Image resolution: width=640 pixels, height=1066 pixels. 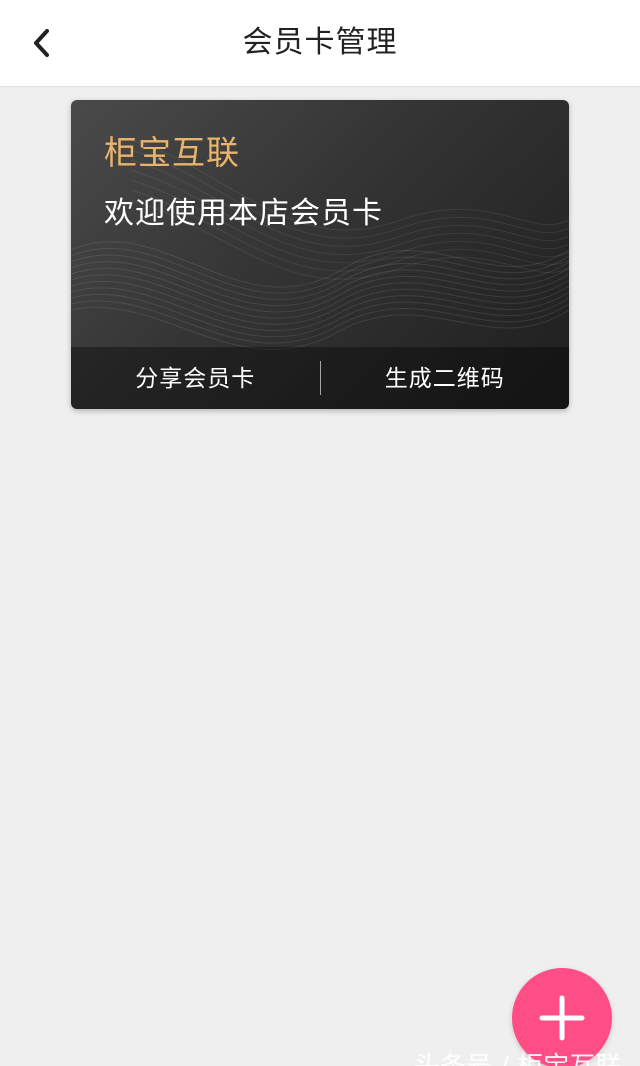 I want to click on page-title: 会员卡管理, so click(x=320, y=42).